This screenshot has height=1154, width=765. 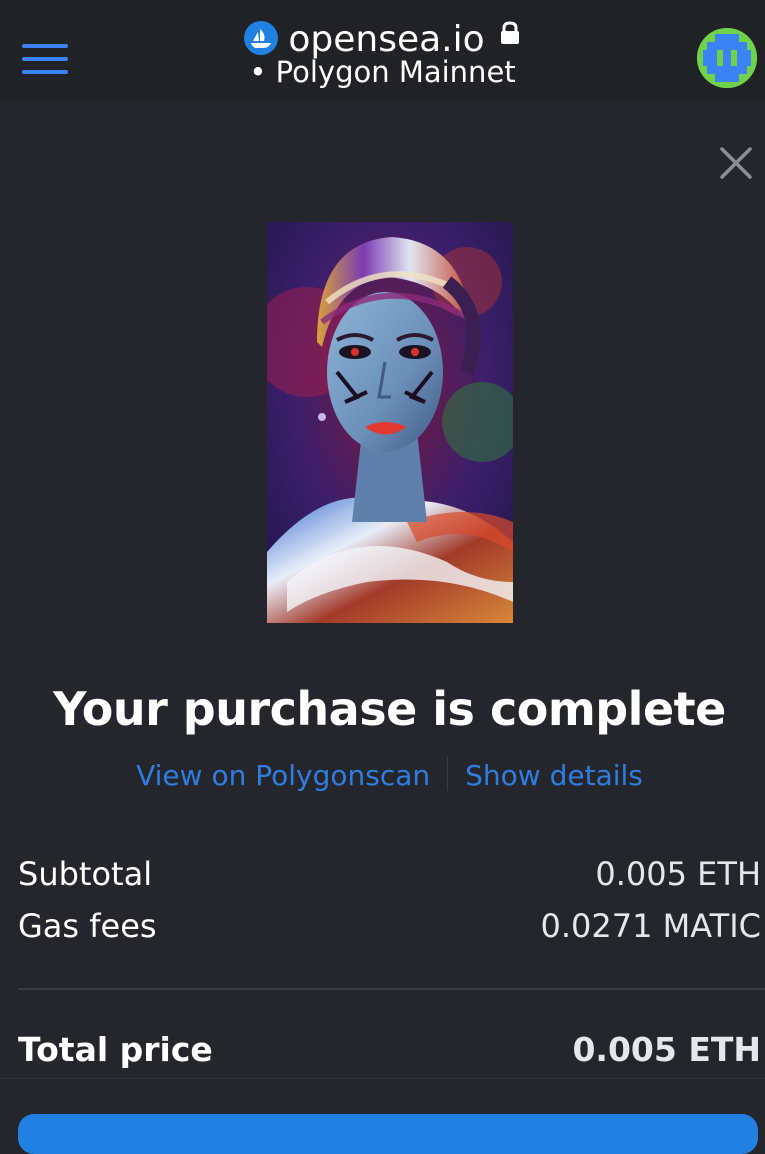 I want to click on gas-fees-value: 0.0271 MATIC, so click(x=650, y=926).